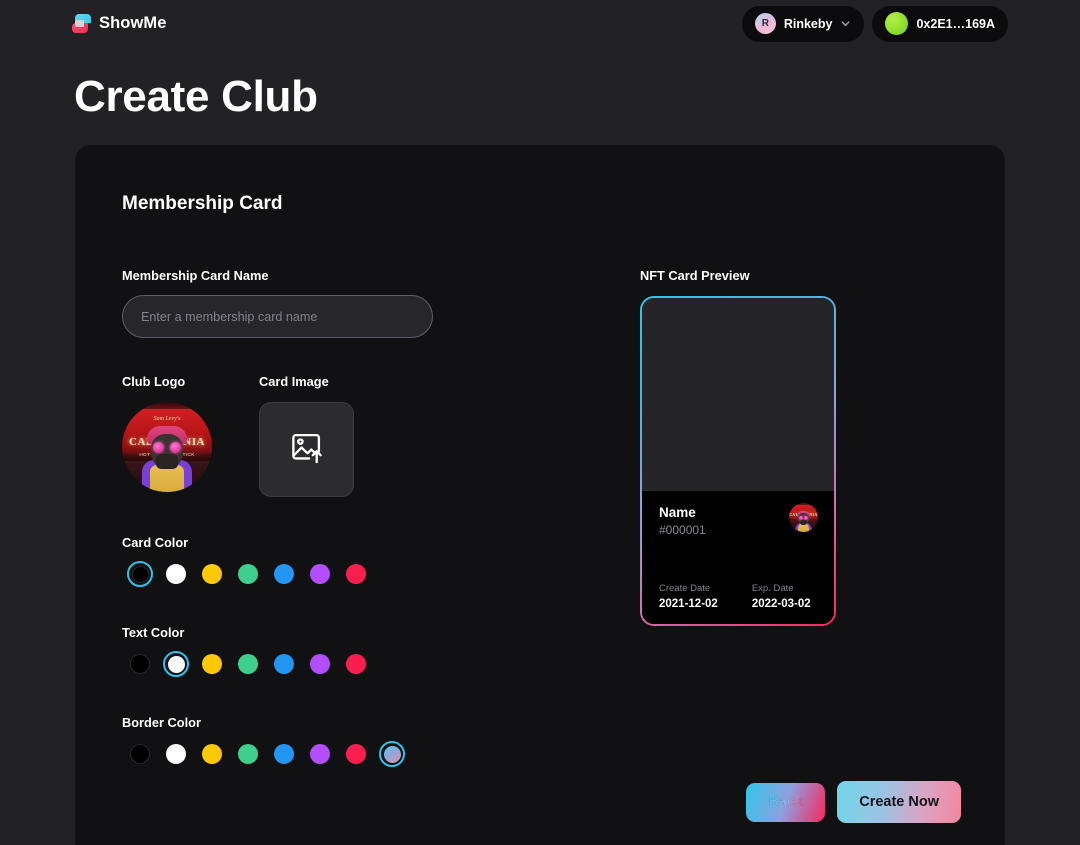  What do you see at coordinates (685, 588) in the screenshot?
I see `nft-create-date-label: Create Date` at bounding box center [685, 588].